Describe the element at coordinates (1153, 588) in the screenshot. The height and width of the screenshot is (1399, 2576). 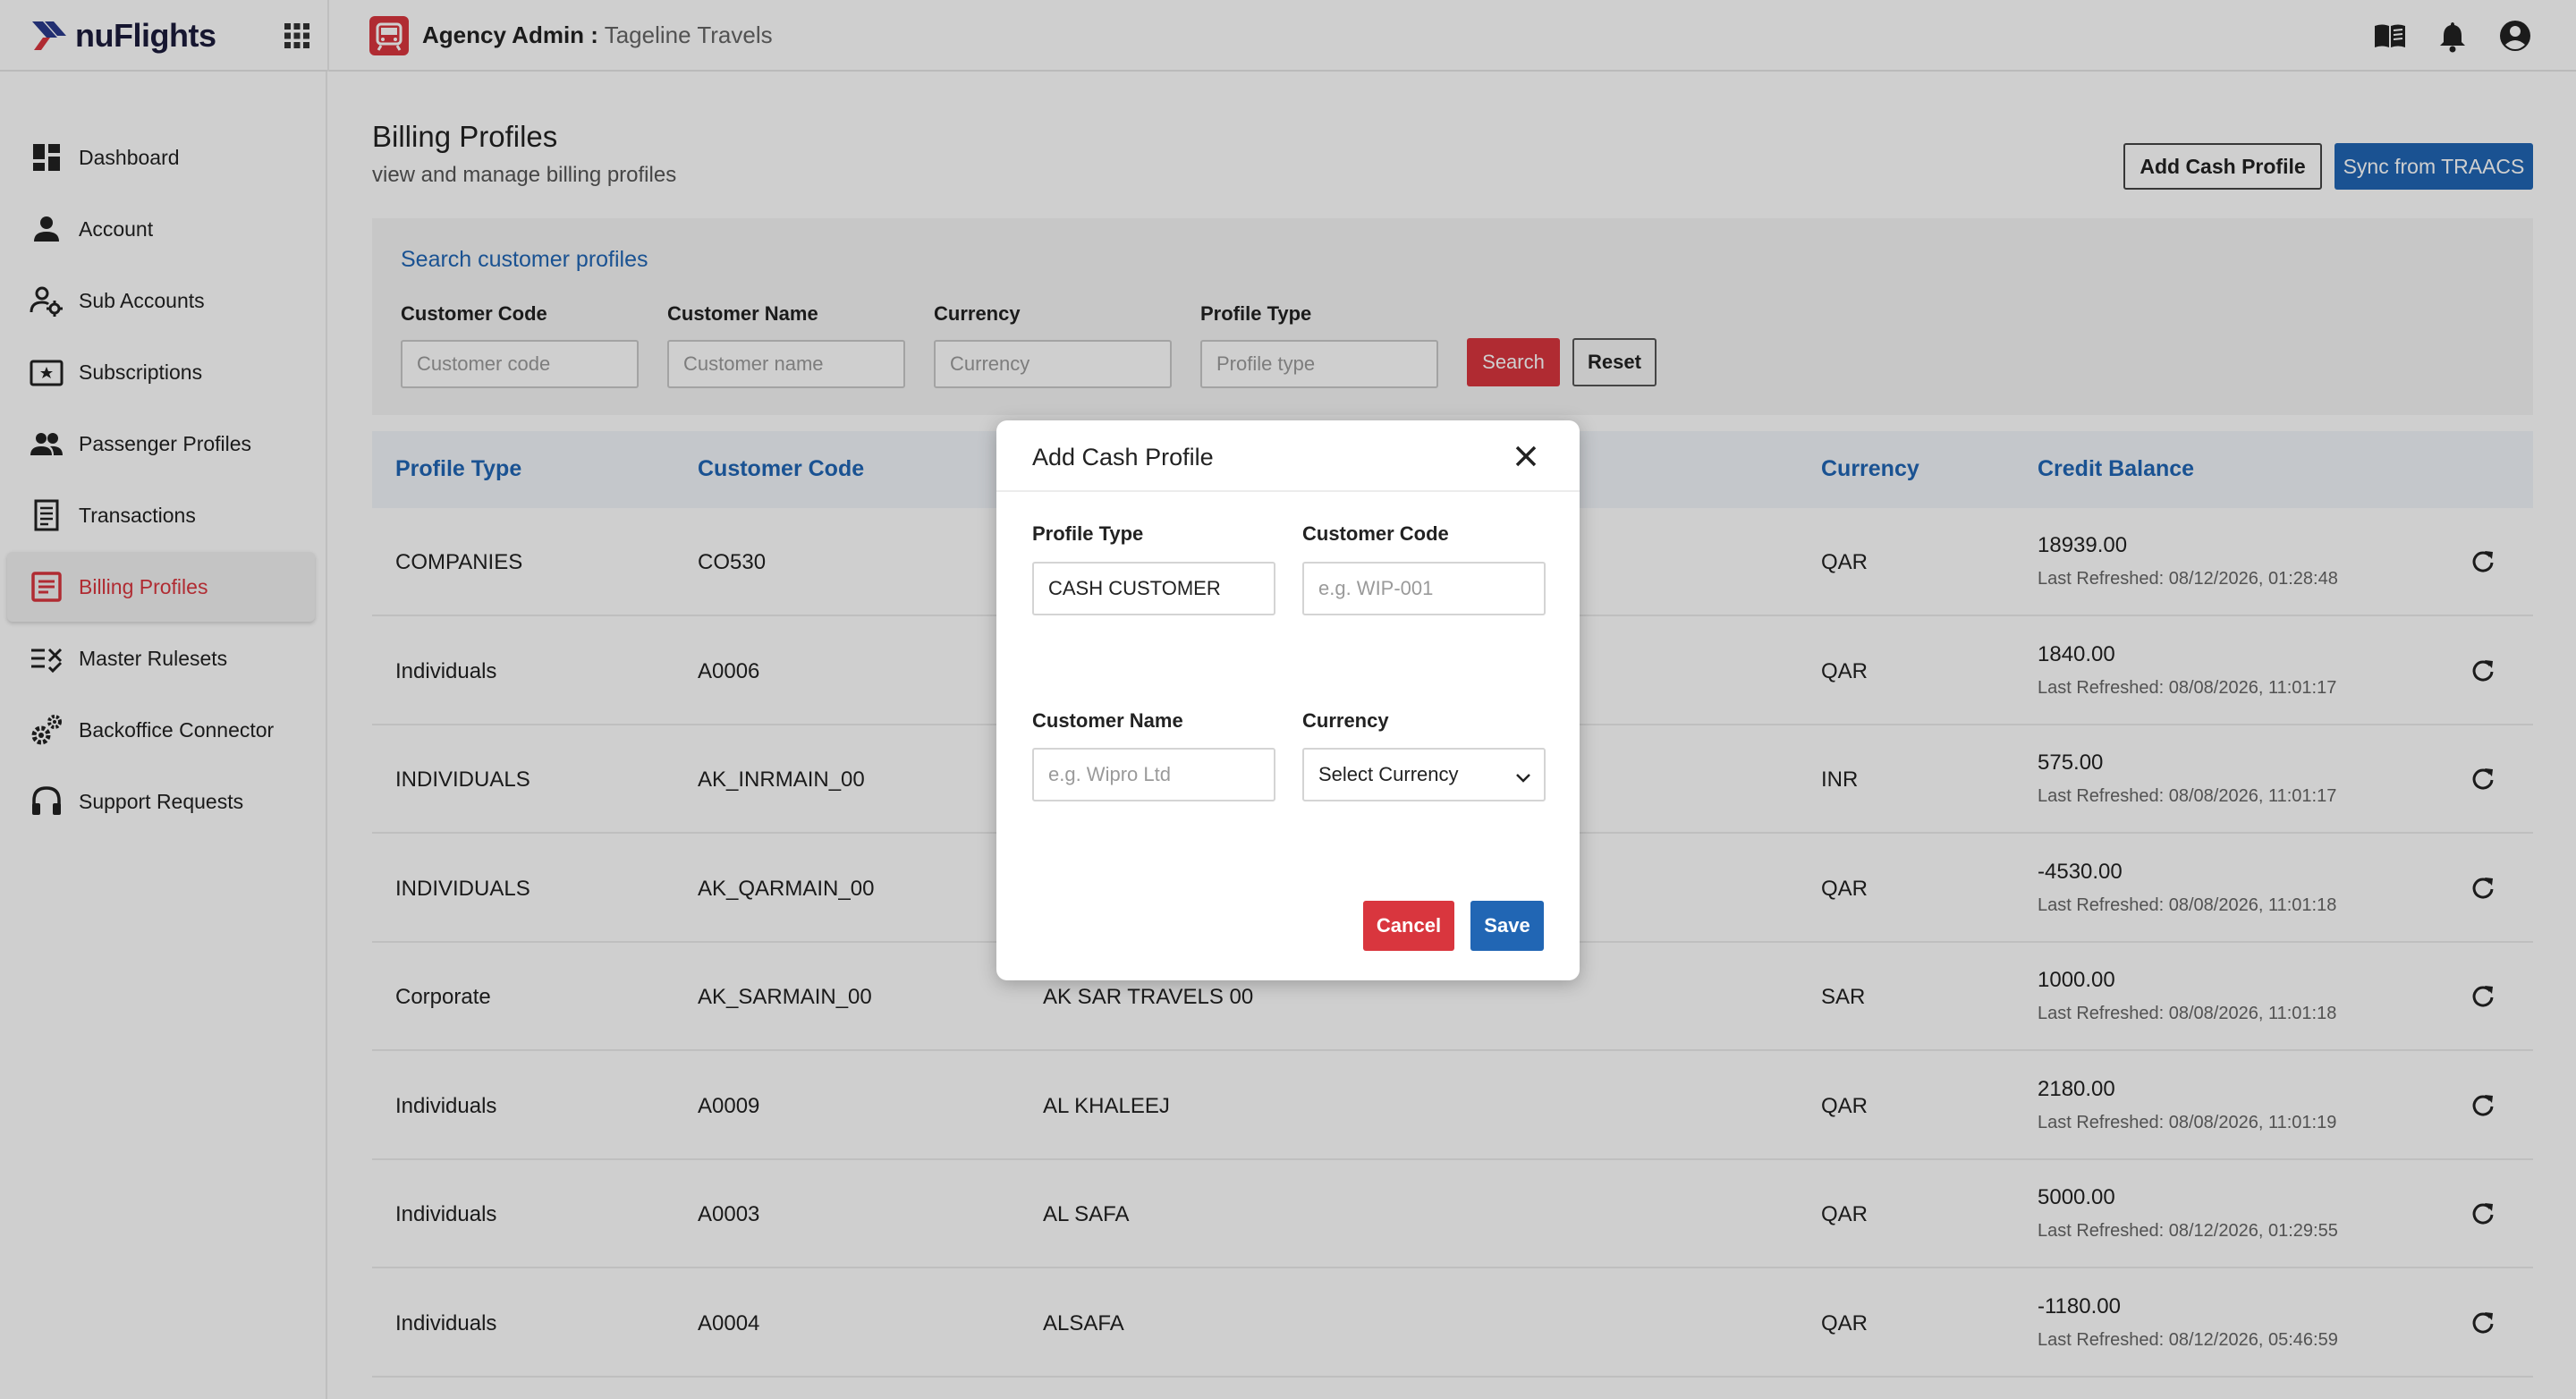
I see `modal-profile-type-field` at that location.